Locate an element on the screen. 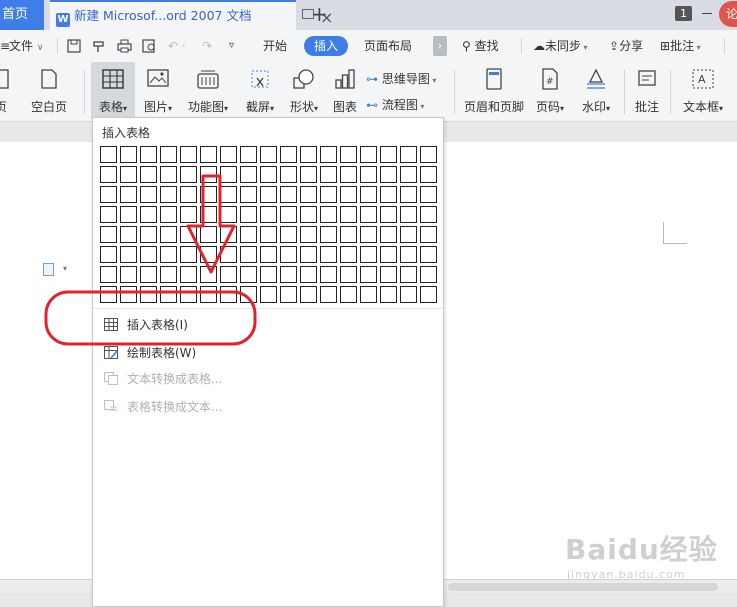 Image resolution: width=737 pixels, height=607 pixels. menu-tab-home: 开始 is located at coordinates (275, 46).